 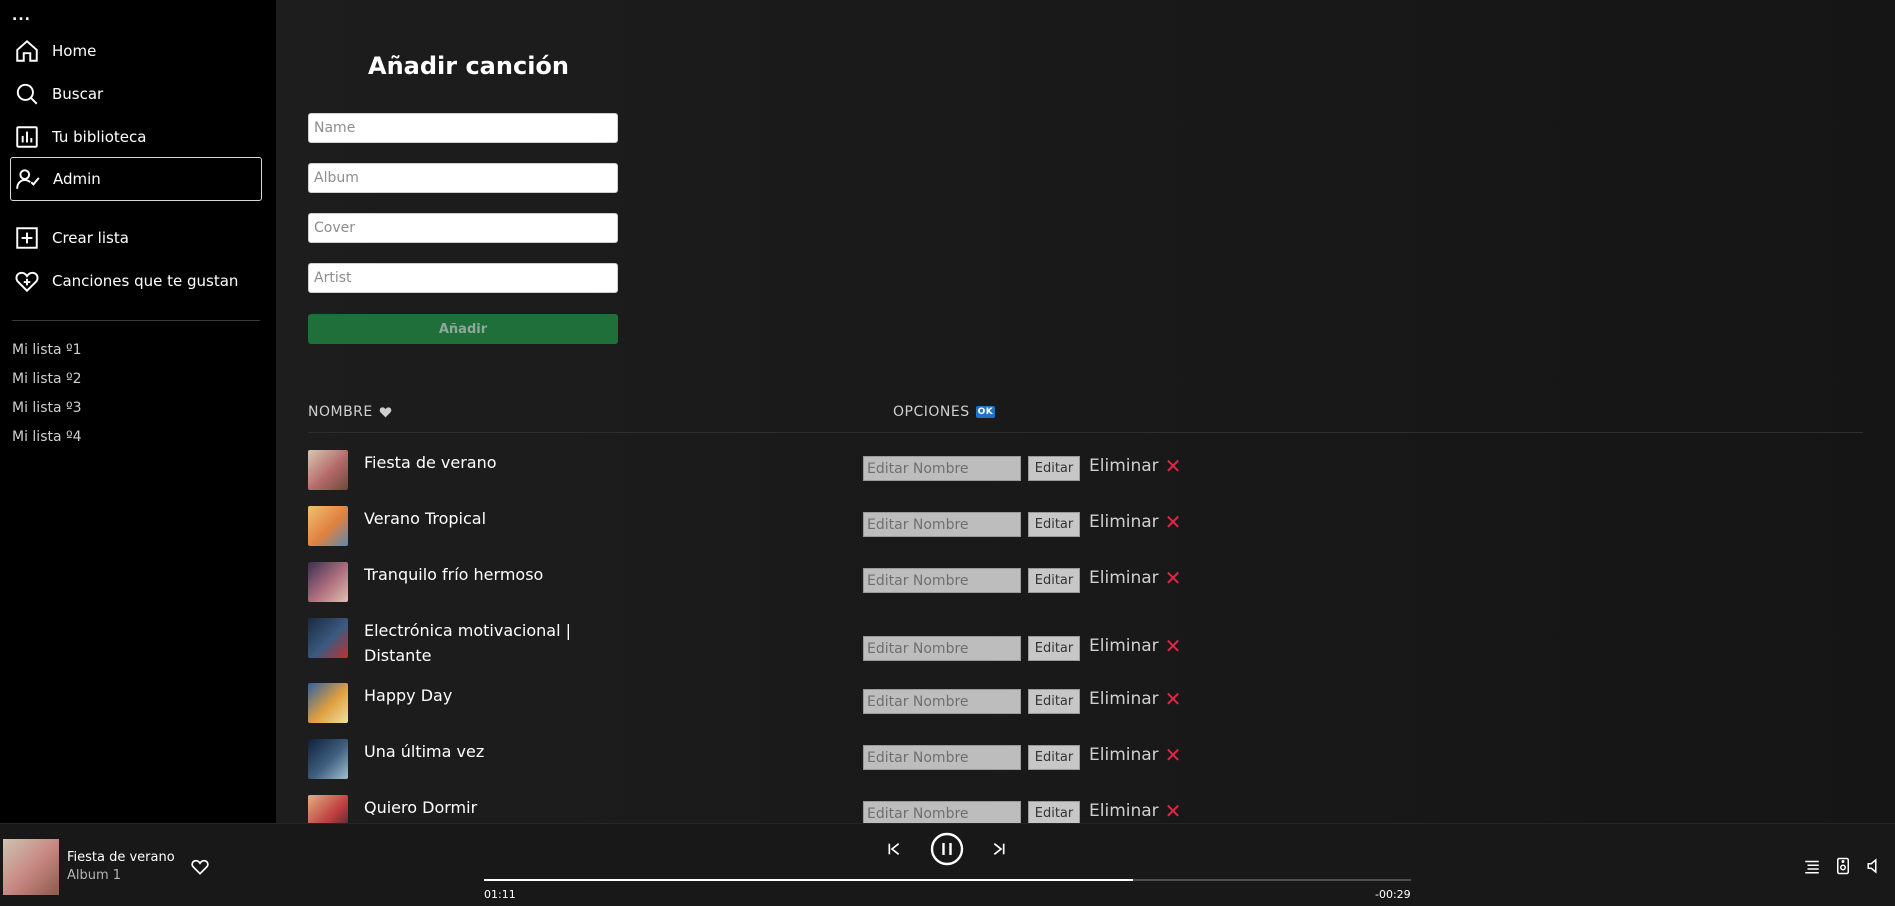 What do you see at coordinates (27, 238) in the screenshot?
I see `plus-square-icon` at bounding box center [27, 238].